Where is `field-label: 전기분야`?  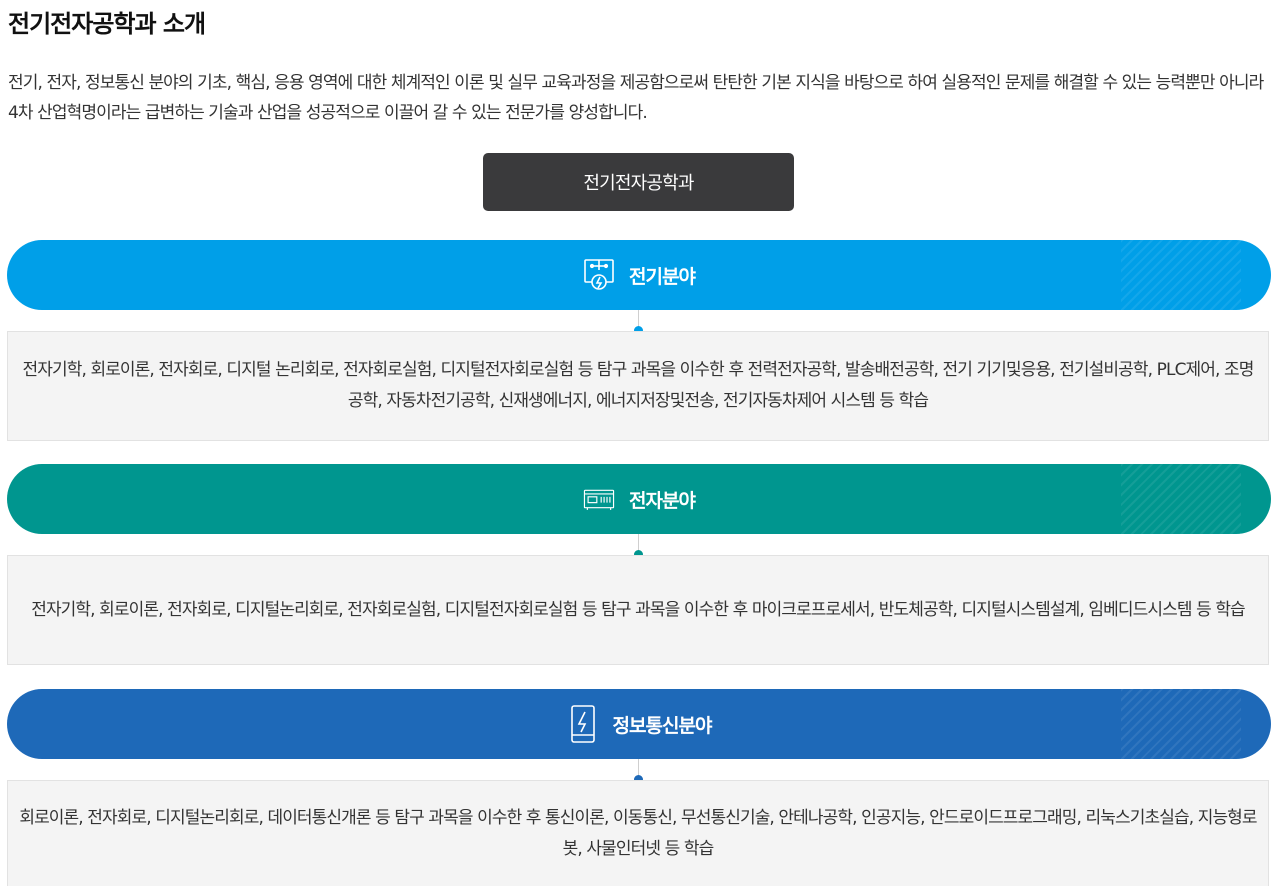 field-label: 전기분야 is located at coordinates (662, 276).